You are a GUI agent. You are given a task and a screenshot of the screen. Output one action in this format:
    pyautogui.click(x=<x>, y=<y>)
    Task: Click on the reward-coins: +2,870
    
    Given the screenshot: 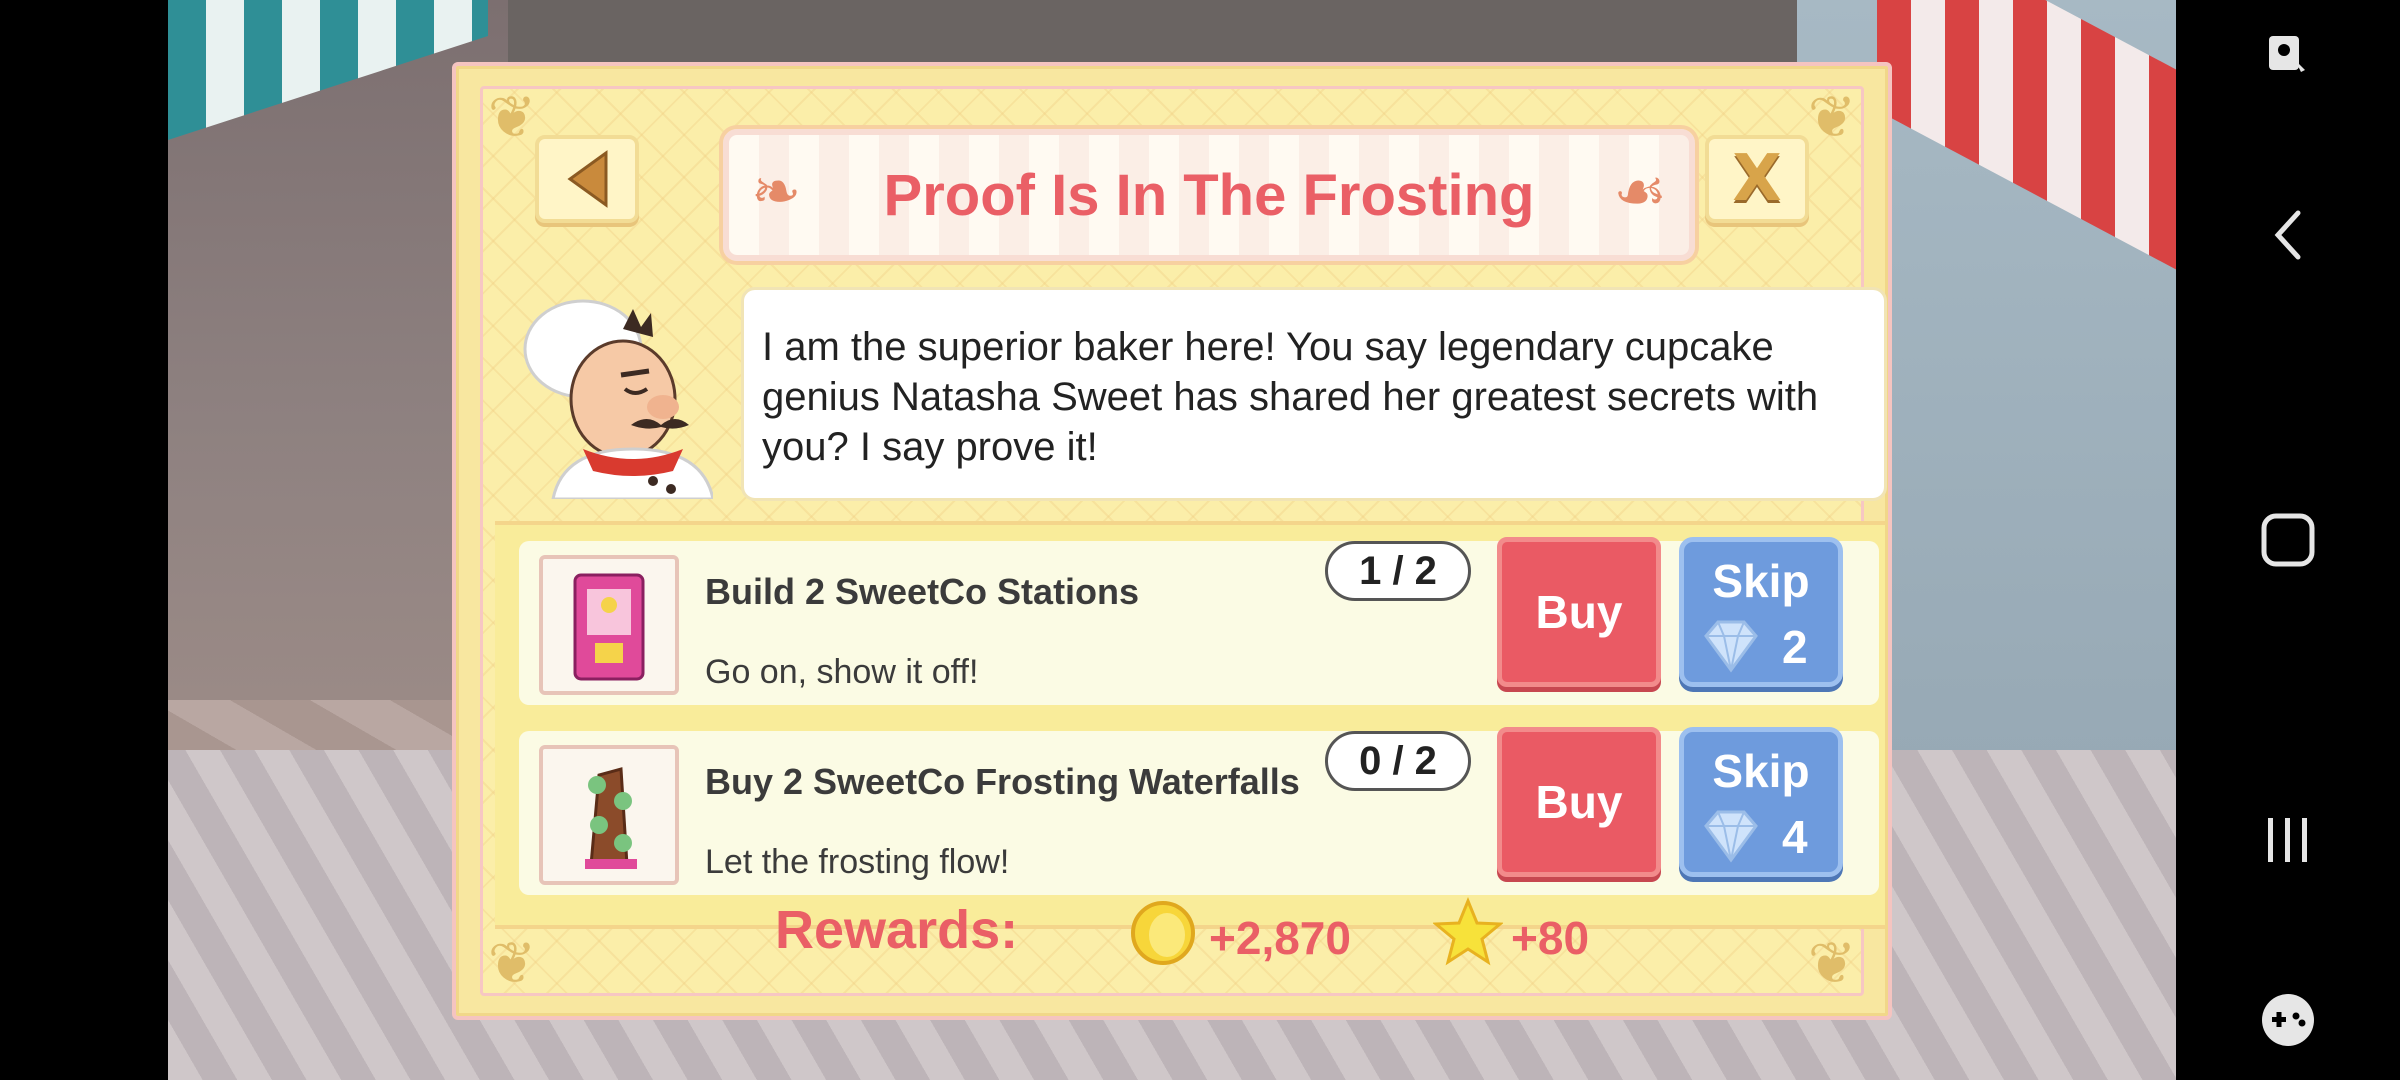 What is the action you would take?
    pyautogui.click(x=1280, y=938)
    